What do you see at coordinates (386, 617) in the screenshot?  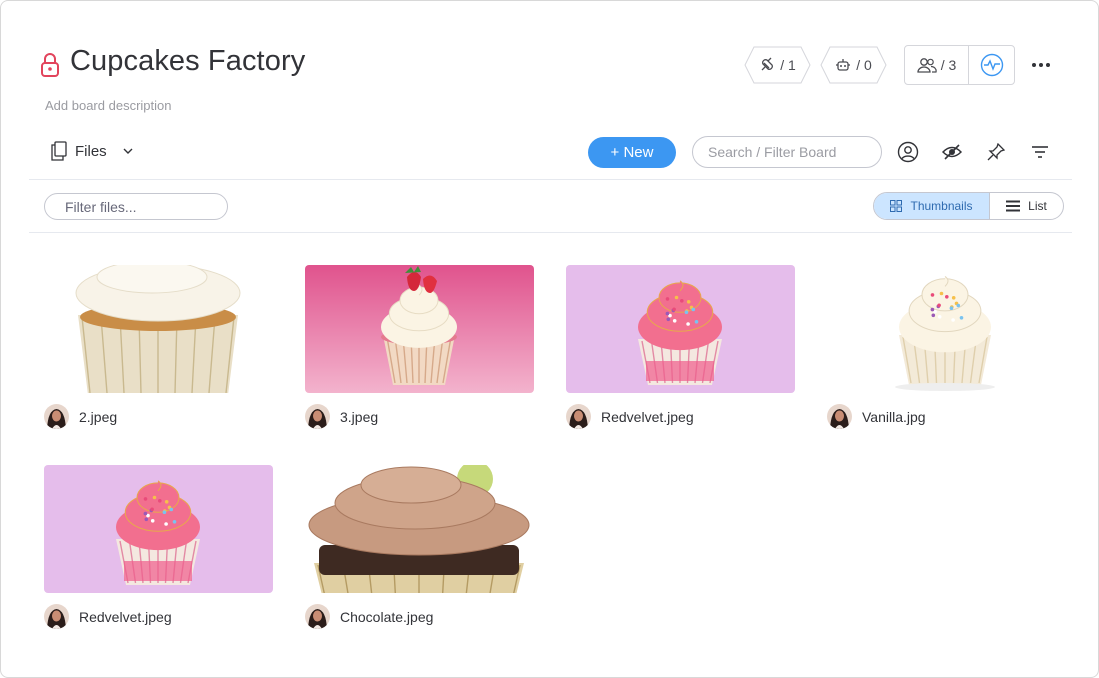 I see `file-name: Chocolate.jpeg` at bounding box center [386, 617].